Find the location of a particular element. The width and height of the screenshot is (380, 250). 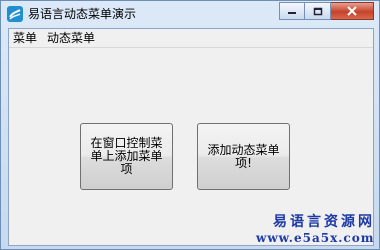

menu-item-dynamic-menu: 动态菜单 is located at coordinates (72, 38).